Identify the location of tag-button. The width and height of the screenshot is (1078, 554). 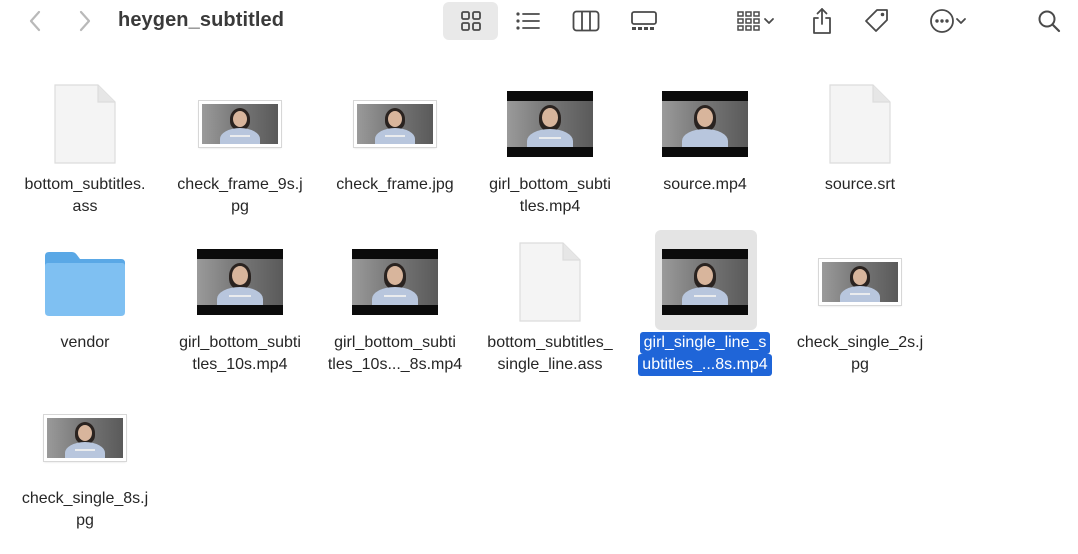
(877, 21).